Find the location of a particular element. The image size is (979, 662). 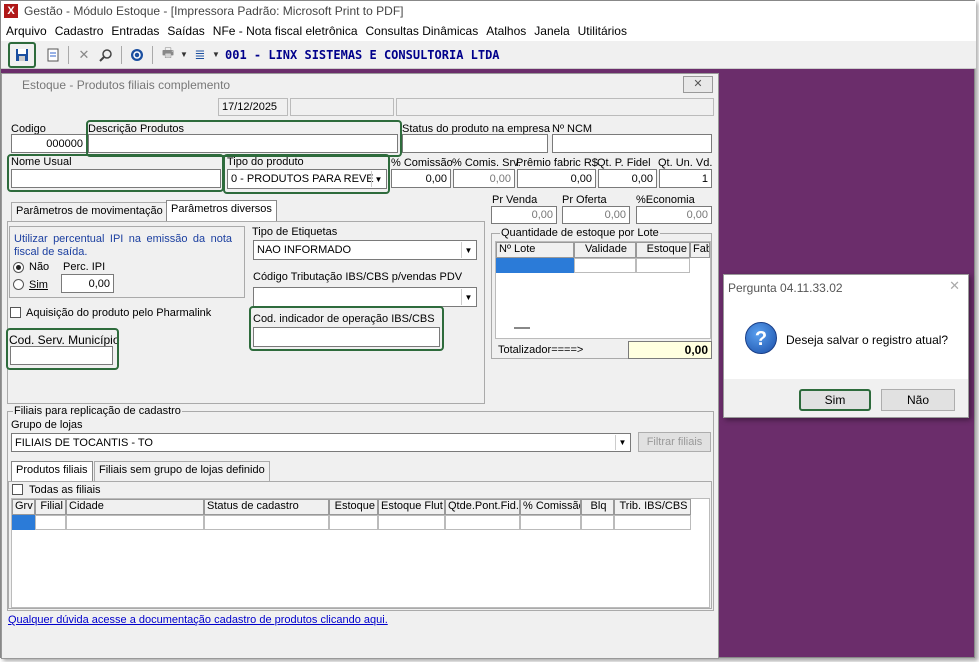

tab-movimentacao: Parâmetros de movimentação is located at coordinates (89, 211).